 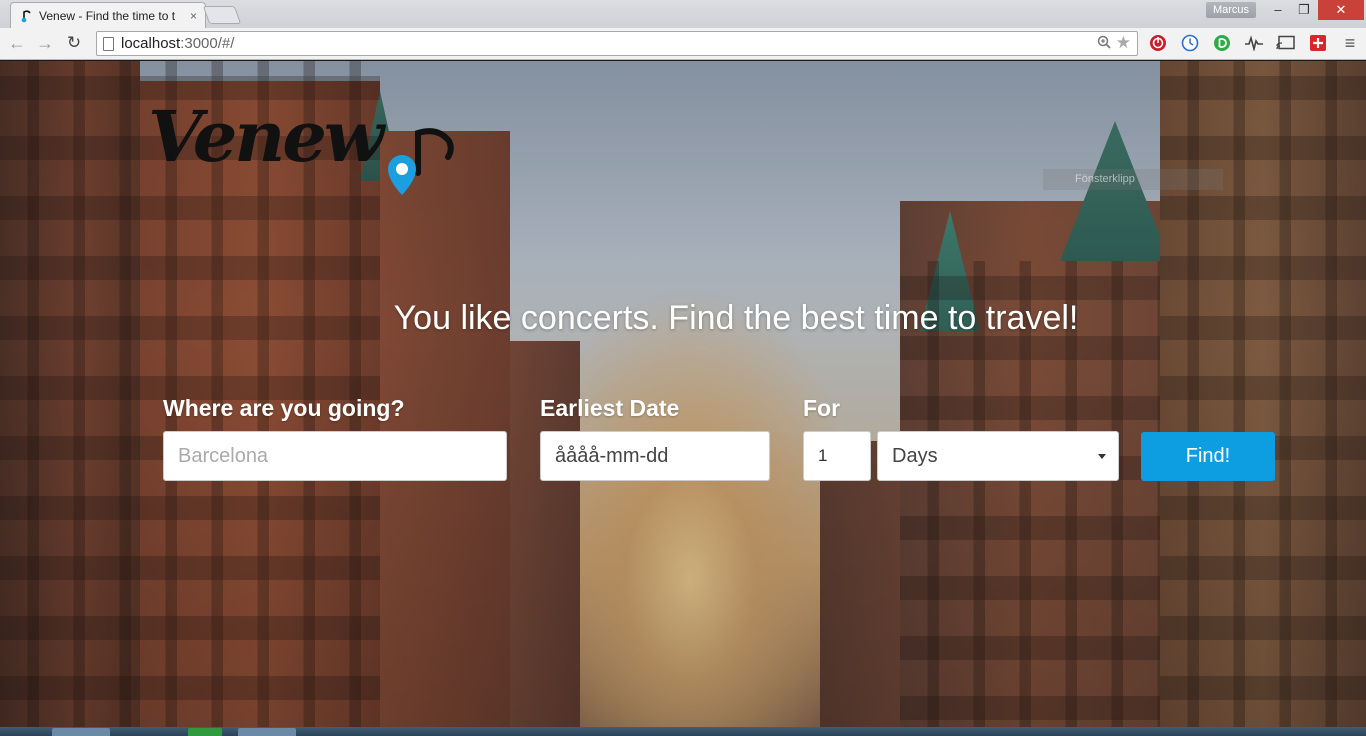 I want to click on os-taskbar, so click(x=683, y=731).